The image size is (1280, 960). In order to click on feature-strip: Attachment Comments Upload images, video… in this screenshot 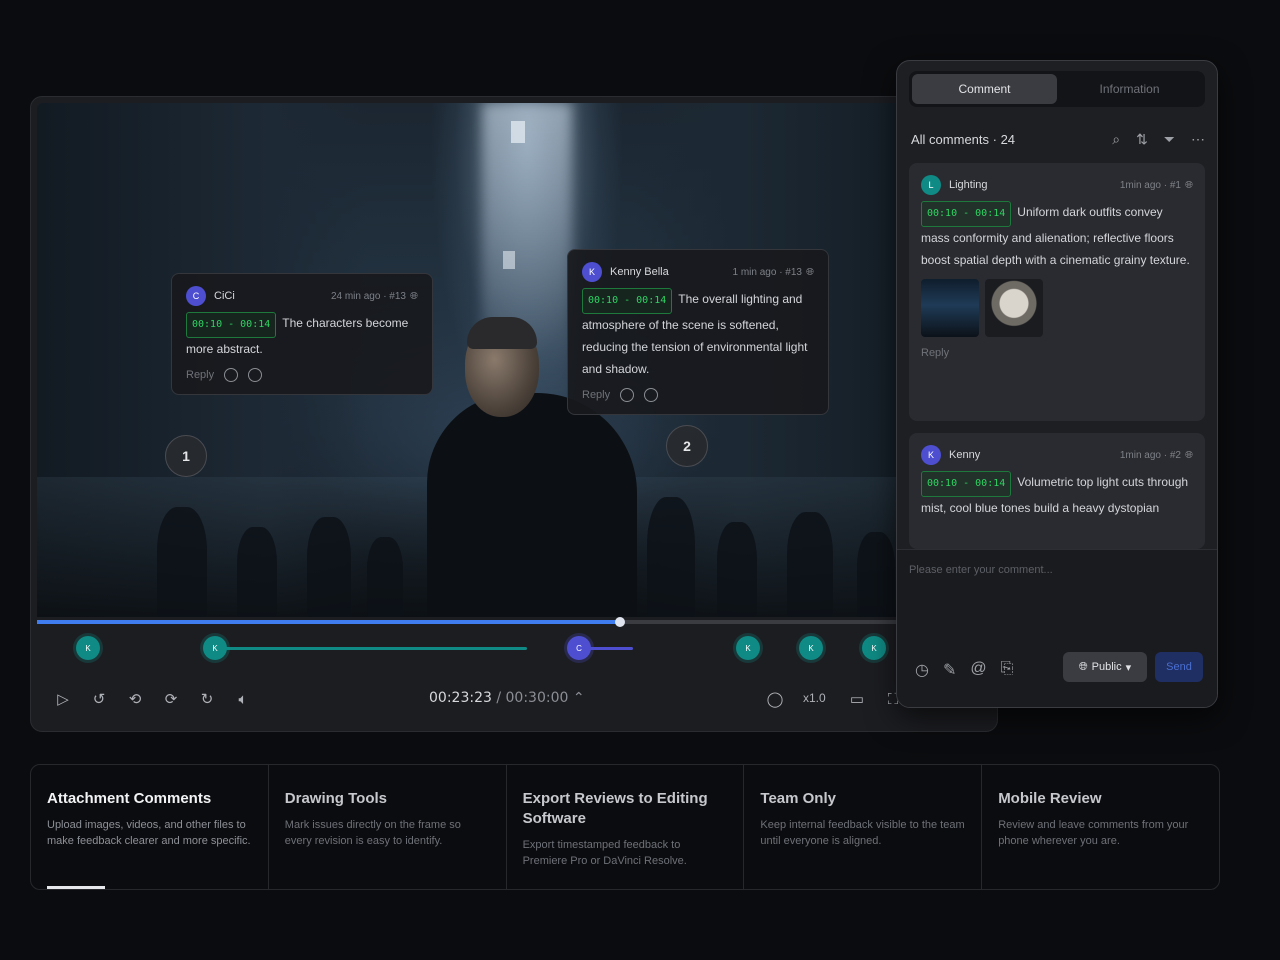, I will do `click(625, 827)`.